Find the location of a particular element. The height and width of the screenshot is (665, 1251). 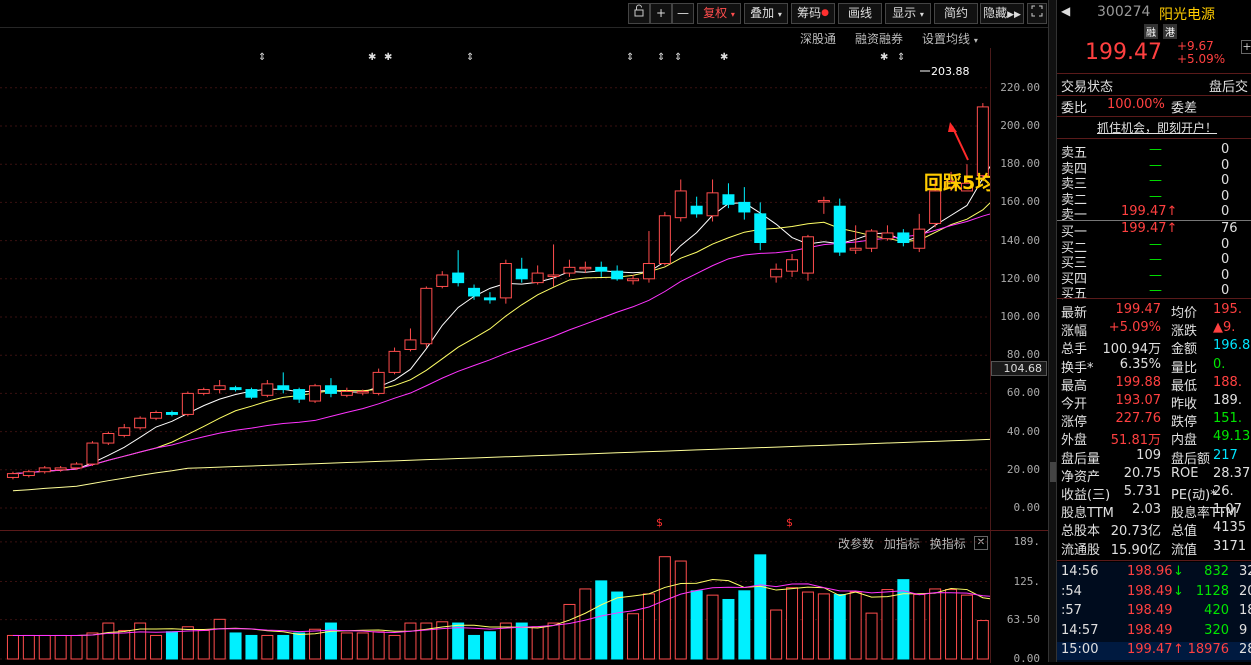

yincang-button: 隐藏▶▶ is located at coordinates (1002, 13).